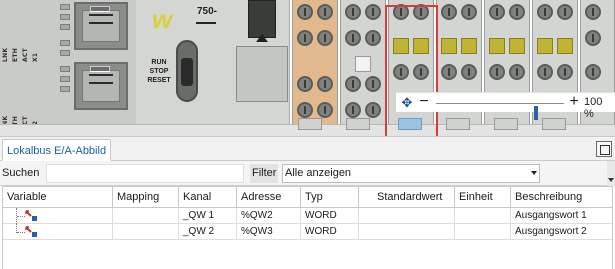 The width and height of the screenshot is (615, 269). I want to click on col-typ: Typ, so click(330, 198).